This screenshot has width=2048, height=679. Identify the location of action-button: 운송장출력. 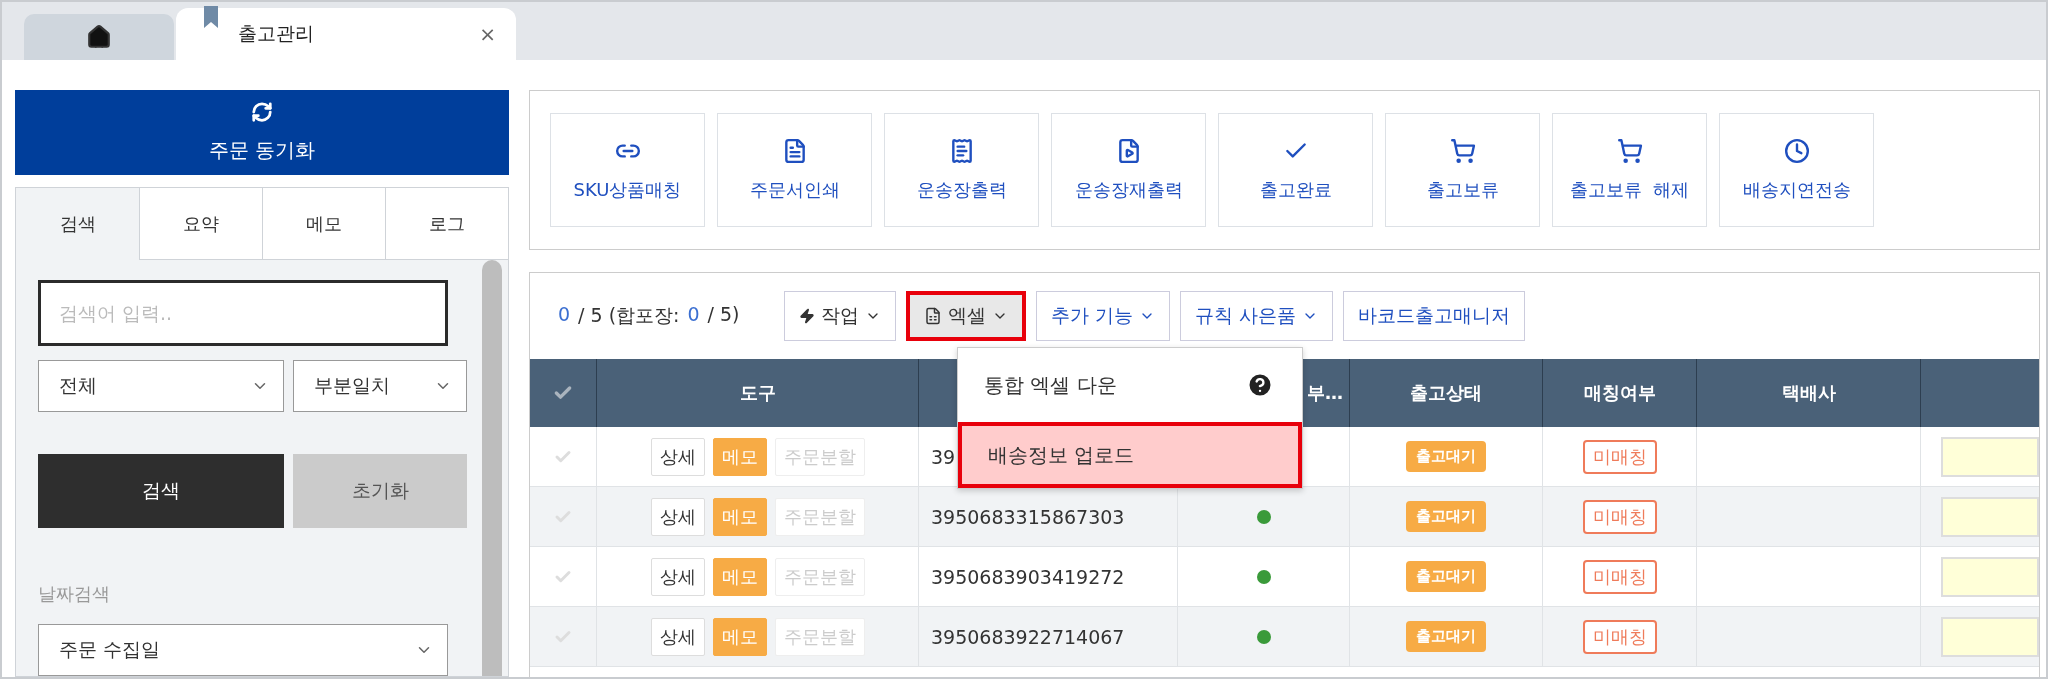
(961, 170).